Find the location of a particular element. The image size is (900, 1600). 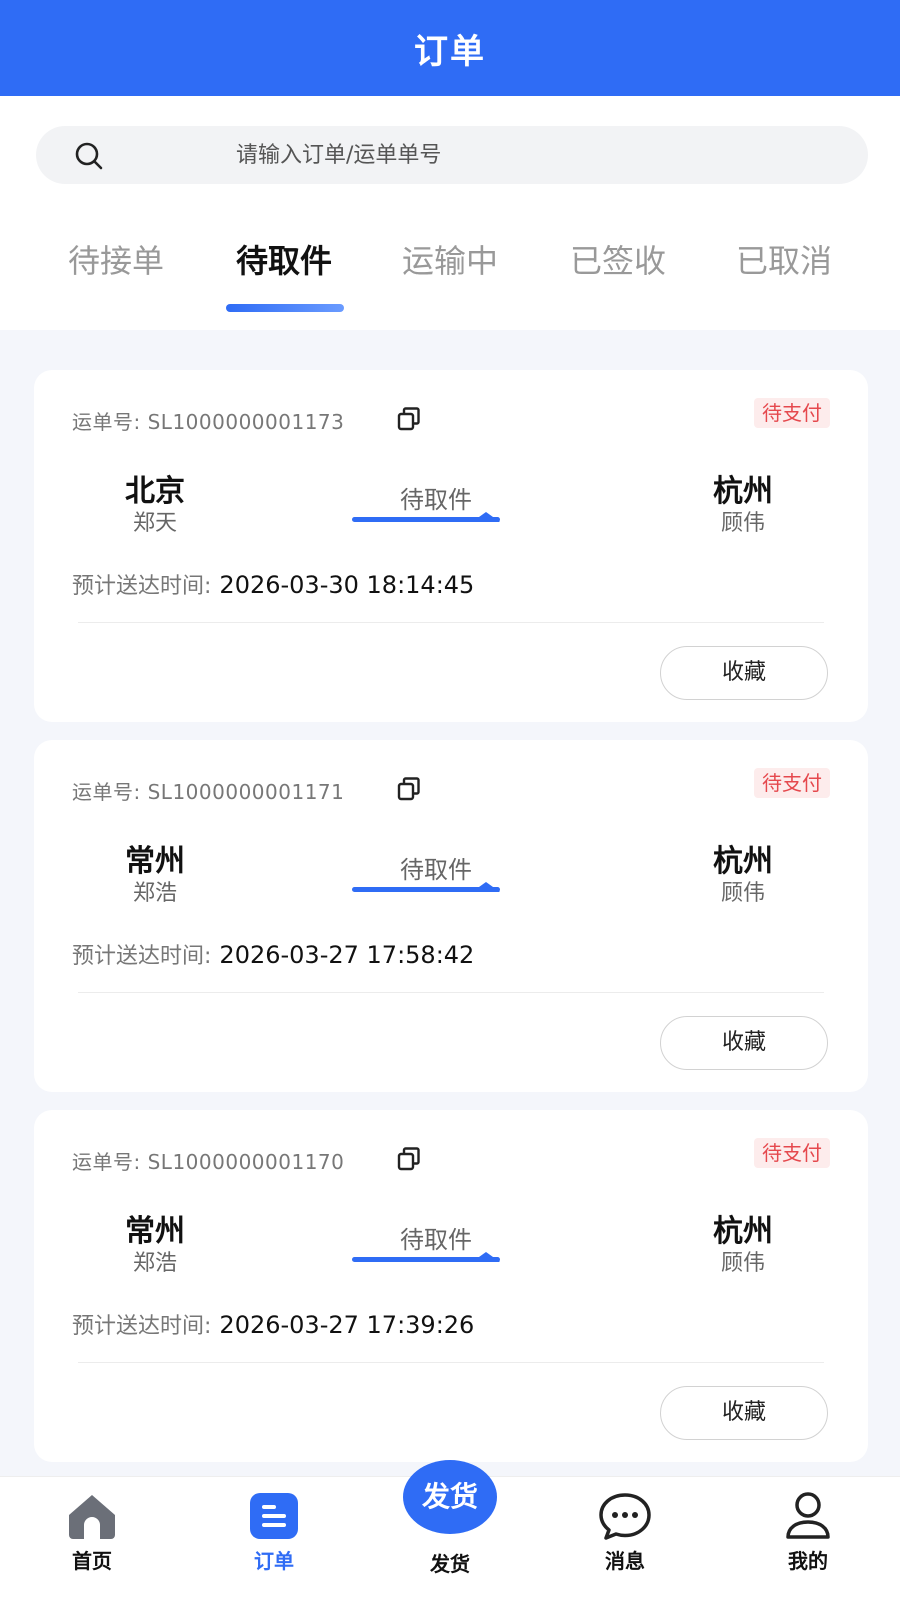

app-header: 订单 is located at coordinates (450, 48).